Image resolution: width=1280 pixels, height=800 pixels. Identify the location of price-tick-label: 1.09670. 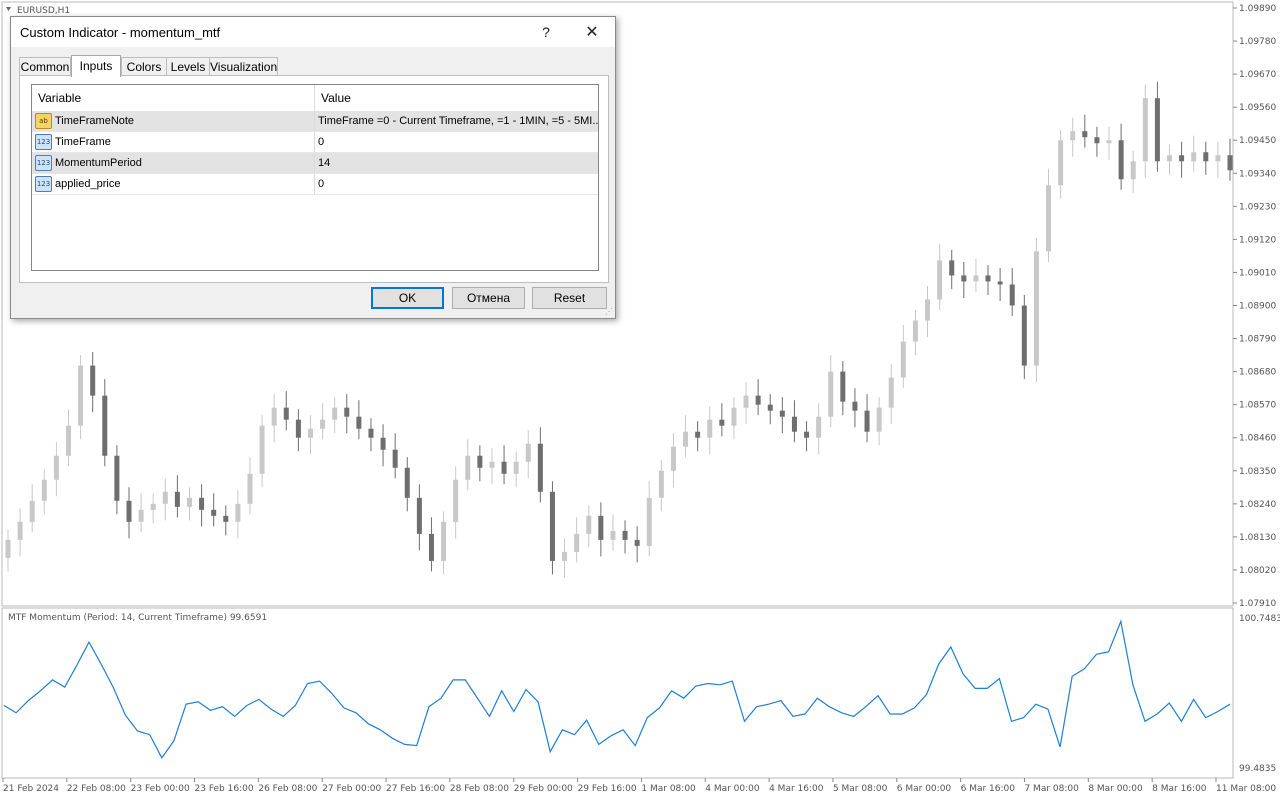
(1257, 75).